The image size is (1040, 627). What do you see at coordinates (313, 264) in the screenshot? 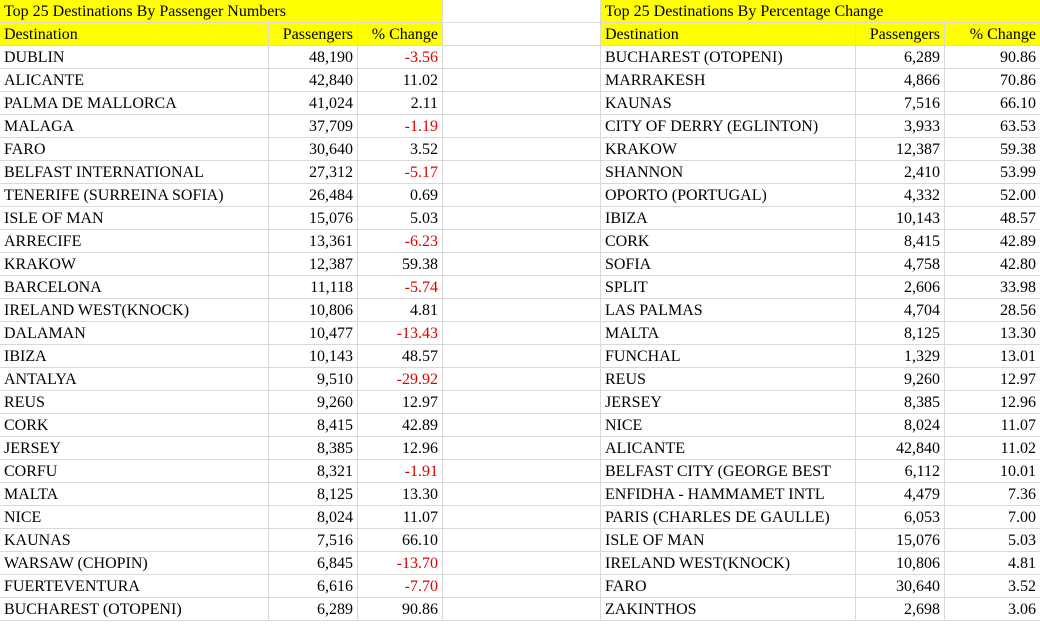
I see `left-cell-passengers: 12,387` at bounding box center [313, 264].